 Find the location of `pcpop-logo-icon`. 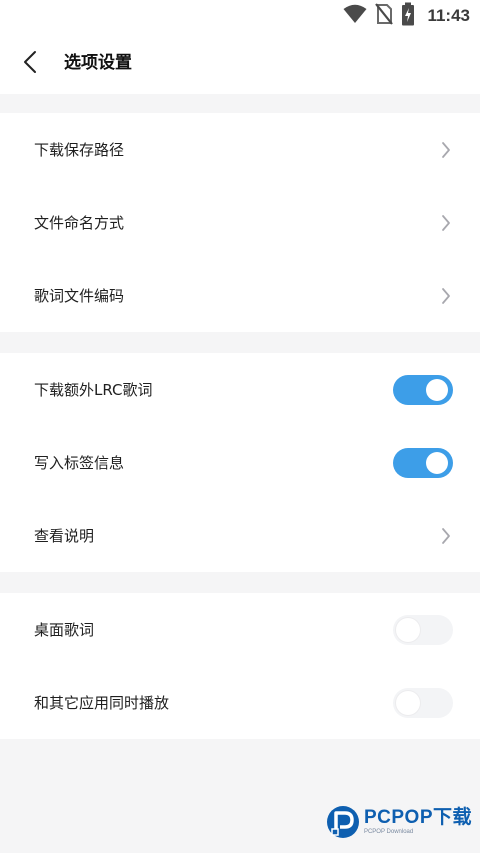

pcpop-logo-icon is located at coordinates (343, 822).